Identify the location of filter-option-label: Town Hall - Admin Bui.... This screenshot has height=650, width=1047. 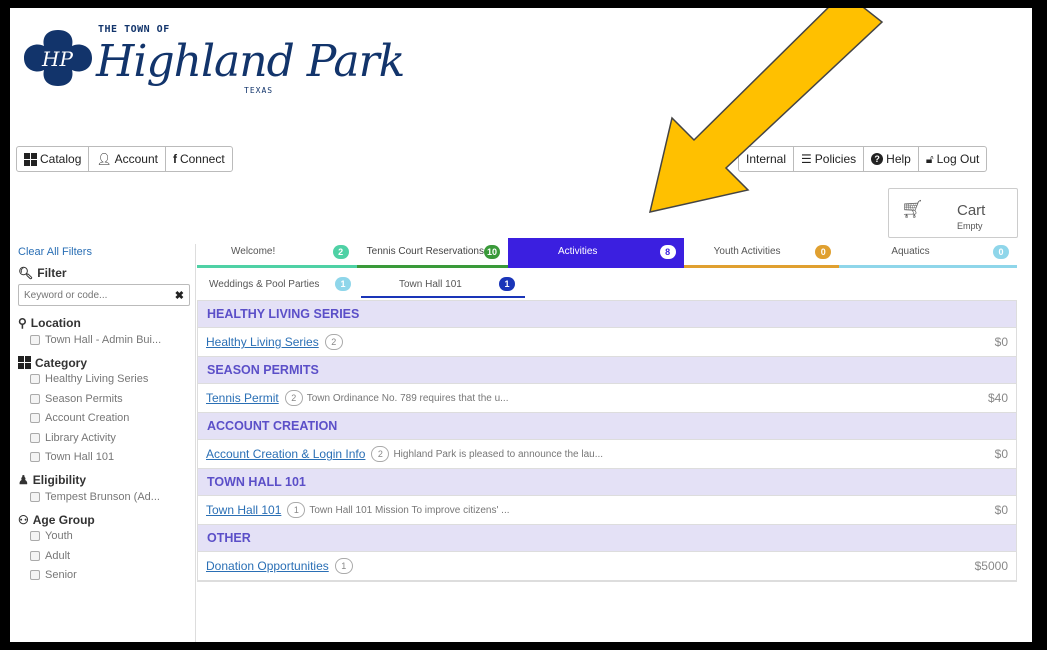
(103, 339).